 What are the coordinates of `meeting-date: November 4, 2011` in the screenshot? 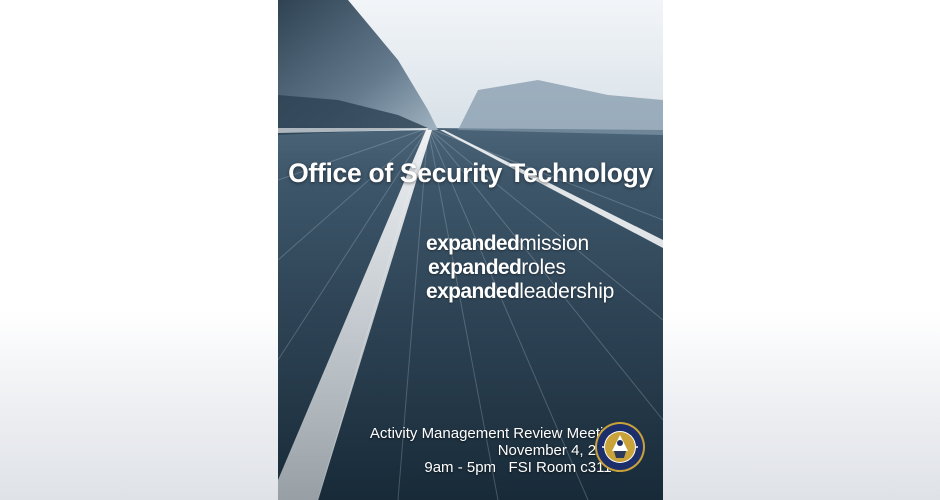 It's located at (558, 450).